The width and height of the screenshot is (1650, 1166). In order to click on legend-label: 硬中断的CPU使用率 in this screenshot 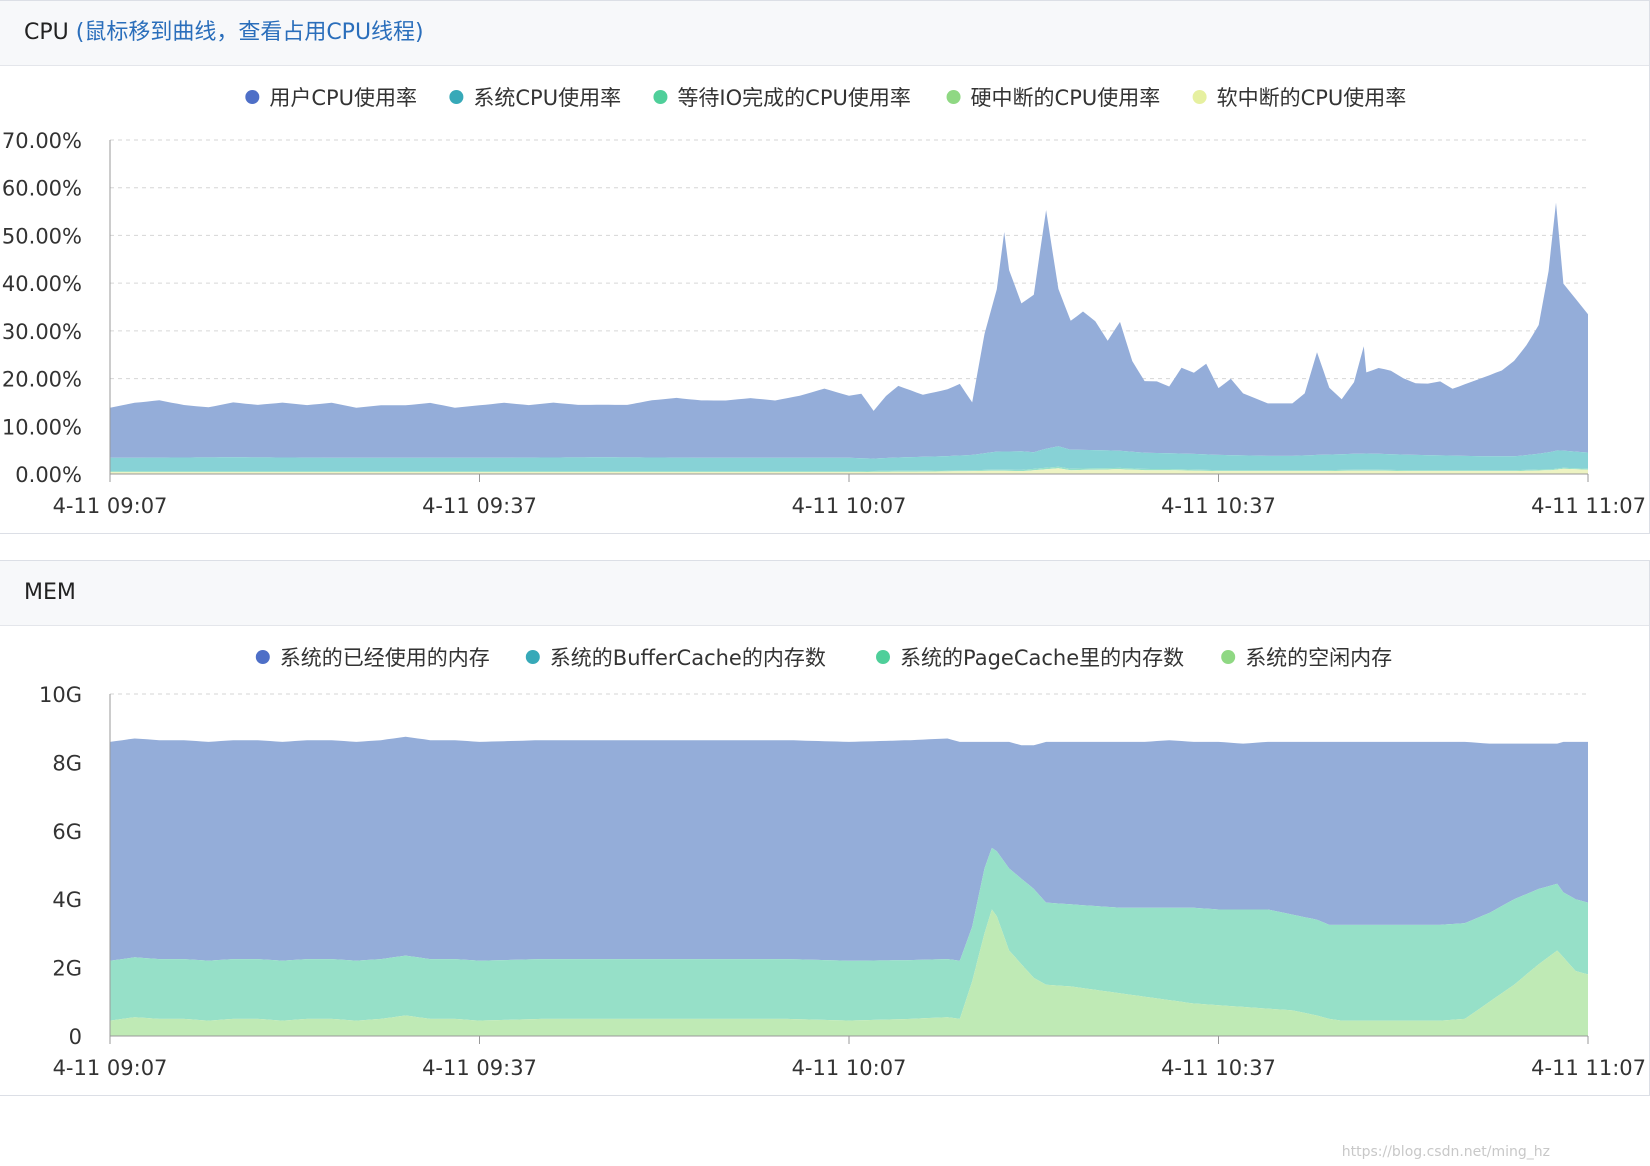, I will do `click(1066, 98)`.